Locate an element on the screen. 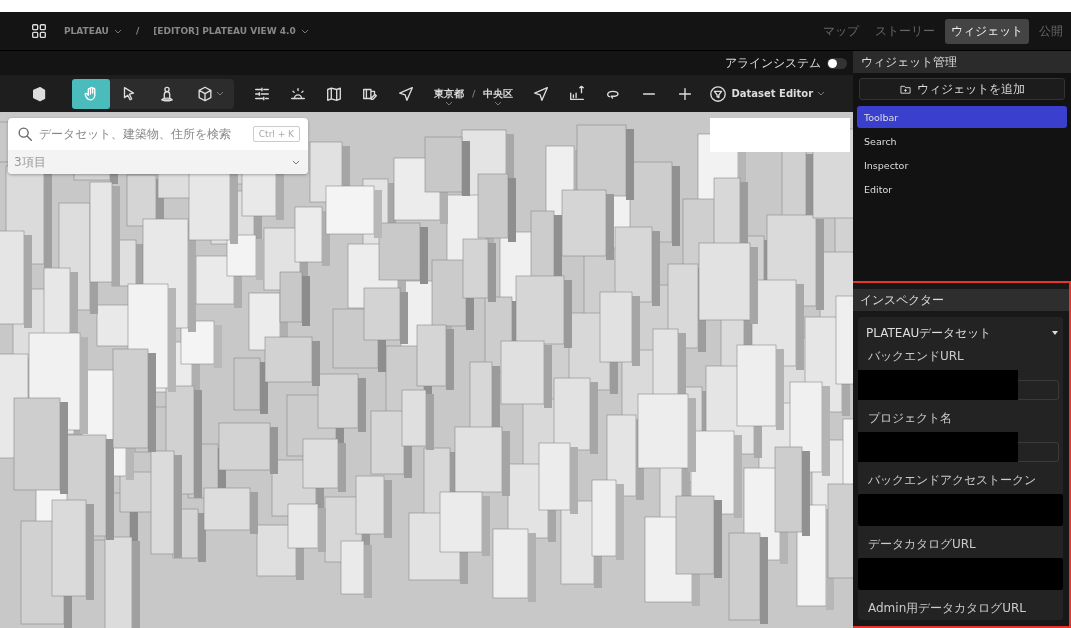  add-widget-button: ウィジェットを追加 is located at coordinates (962, 89).